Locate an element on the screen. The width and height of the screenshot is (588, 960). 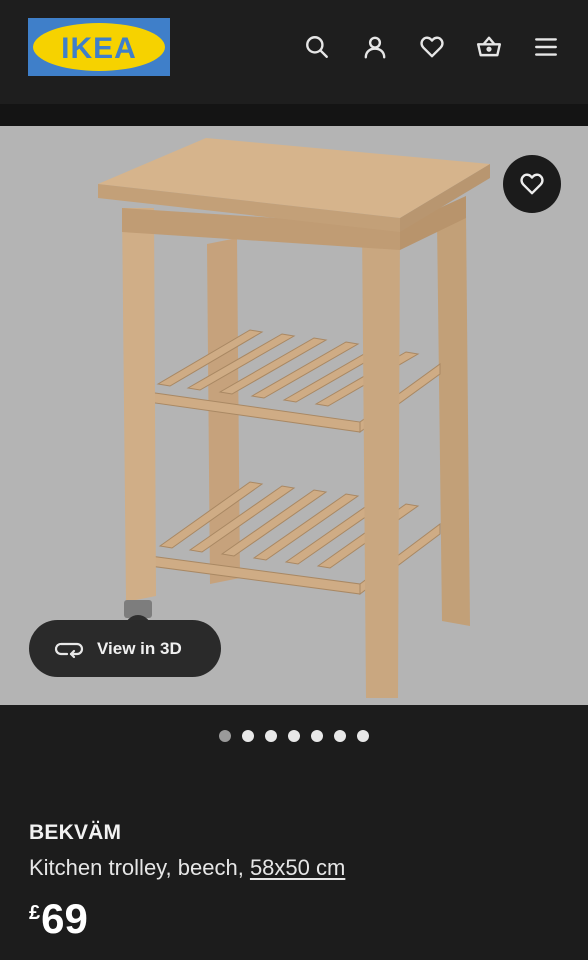
price-currency: £ is located at coordinates (35, 913).